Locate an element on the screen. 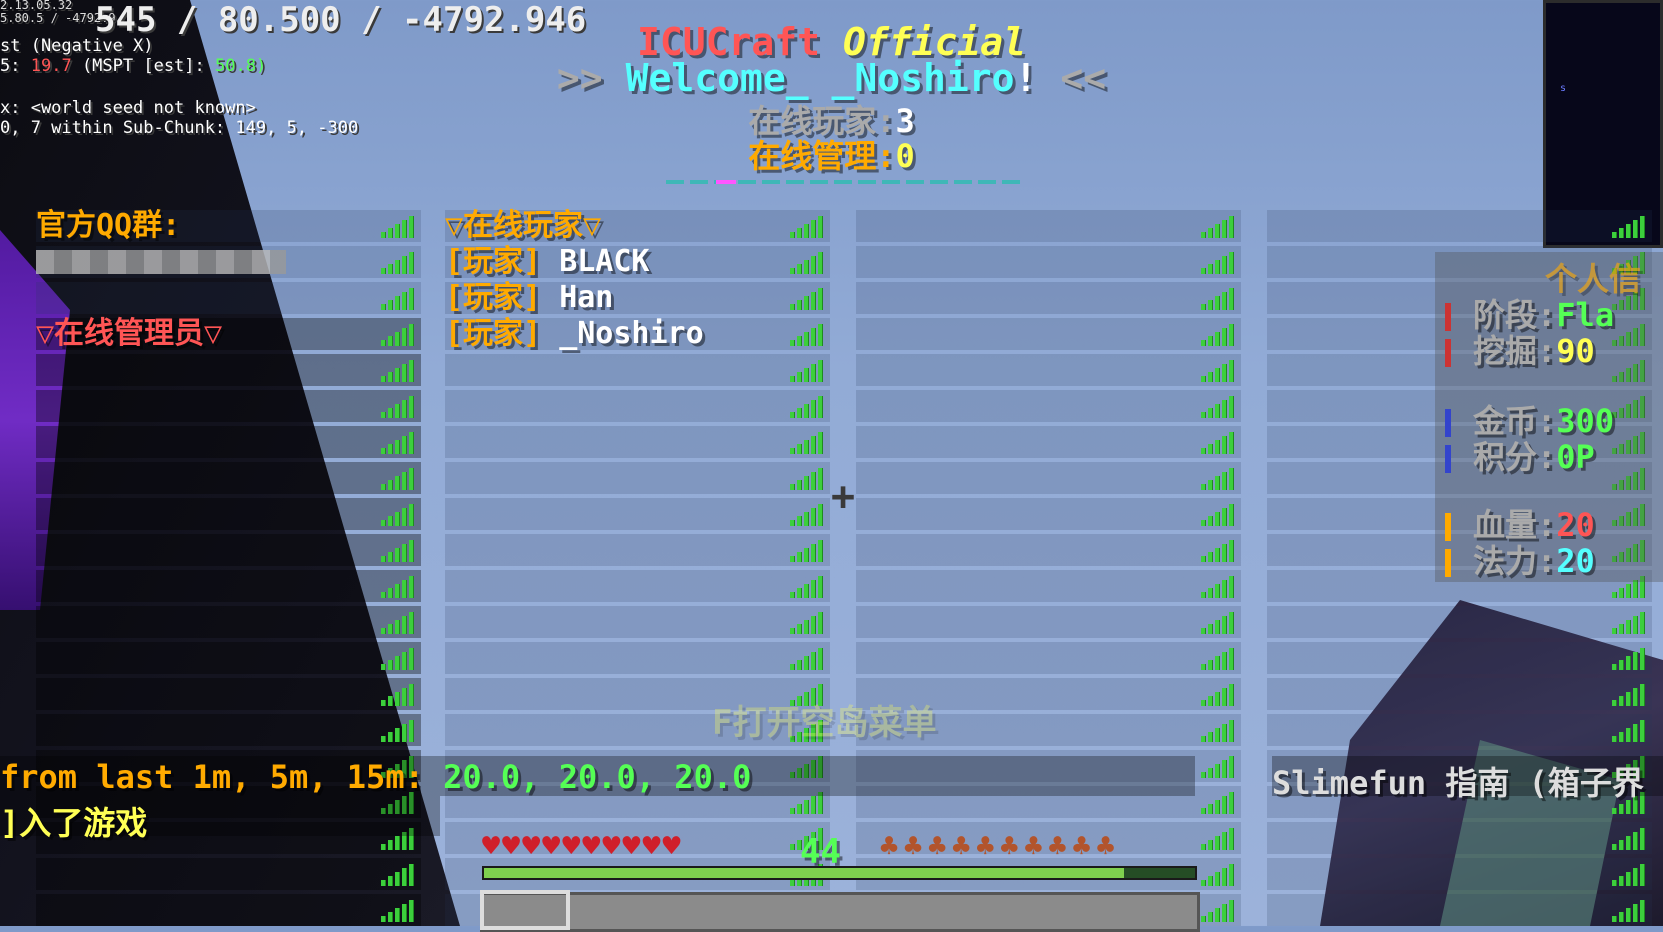  welcome-text: Welcome_ is located at coordinates (717, 78).